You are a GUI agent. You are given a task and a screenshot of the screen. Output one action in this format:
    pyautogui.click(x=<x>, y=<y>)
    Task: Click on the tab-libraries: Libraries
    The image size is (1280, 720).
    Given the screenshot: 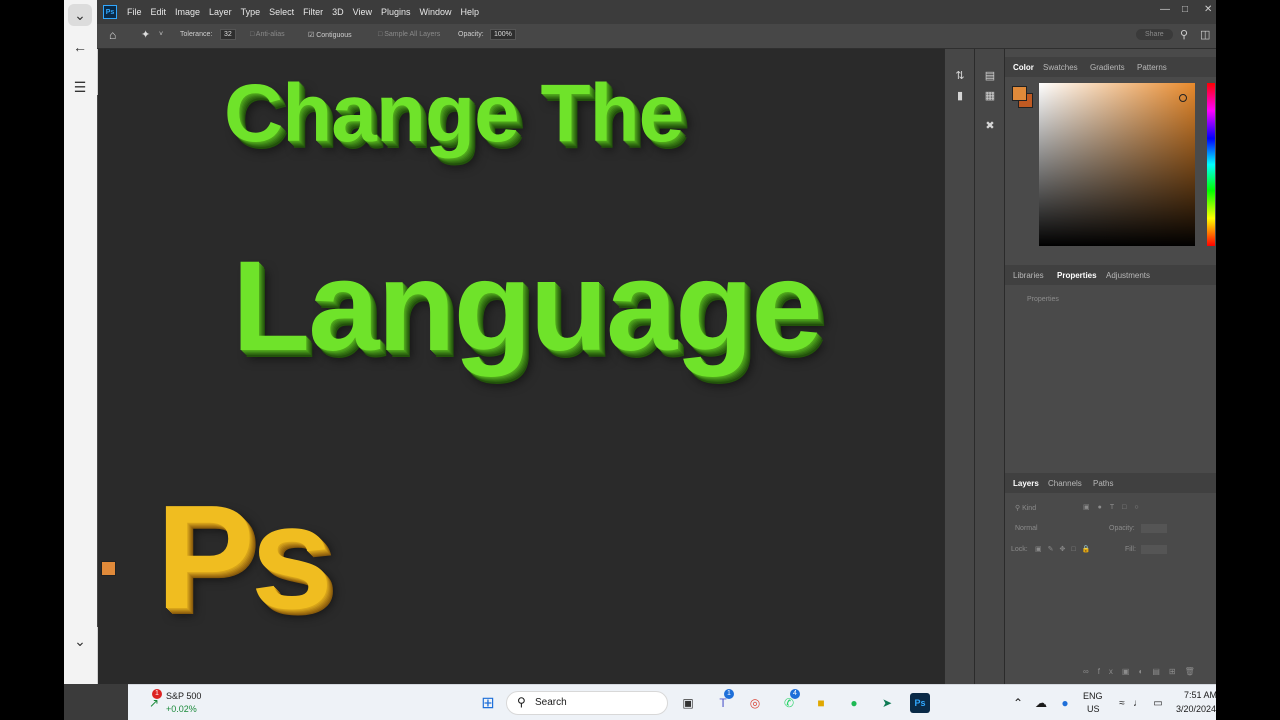 What is the action you would take?
    pyautogui.click(x=1028, y=275)
    